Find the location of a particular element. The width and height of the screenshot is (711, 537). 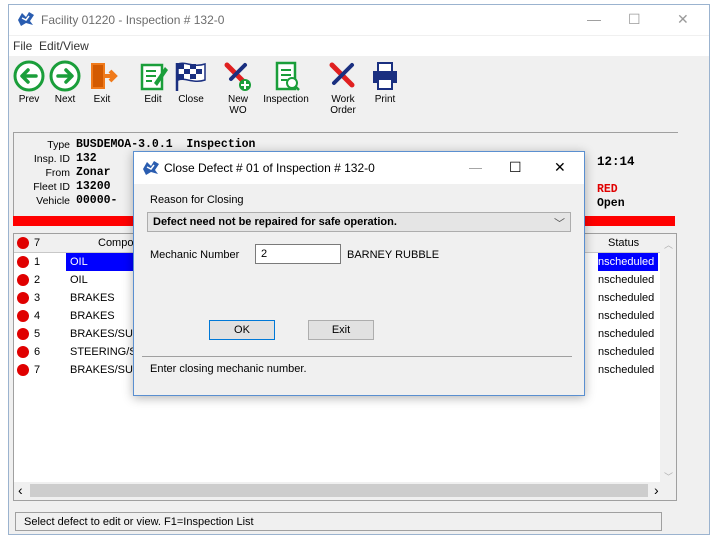

next-button: Next is located at coordinates (65, 91).